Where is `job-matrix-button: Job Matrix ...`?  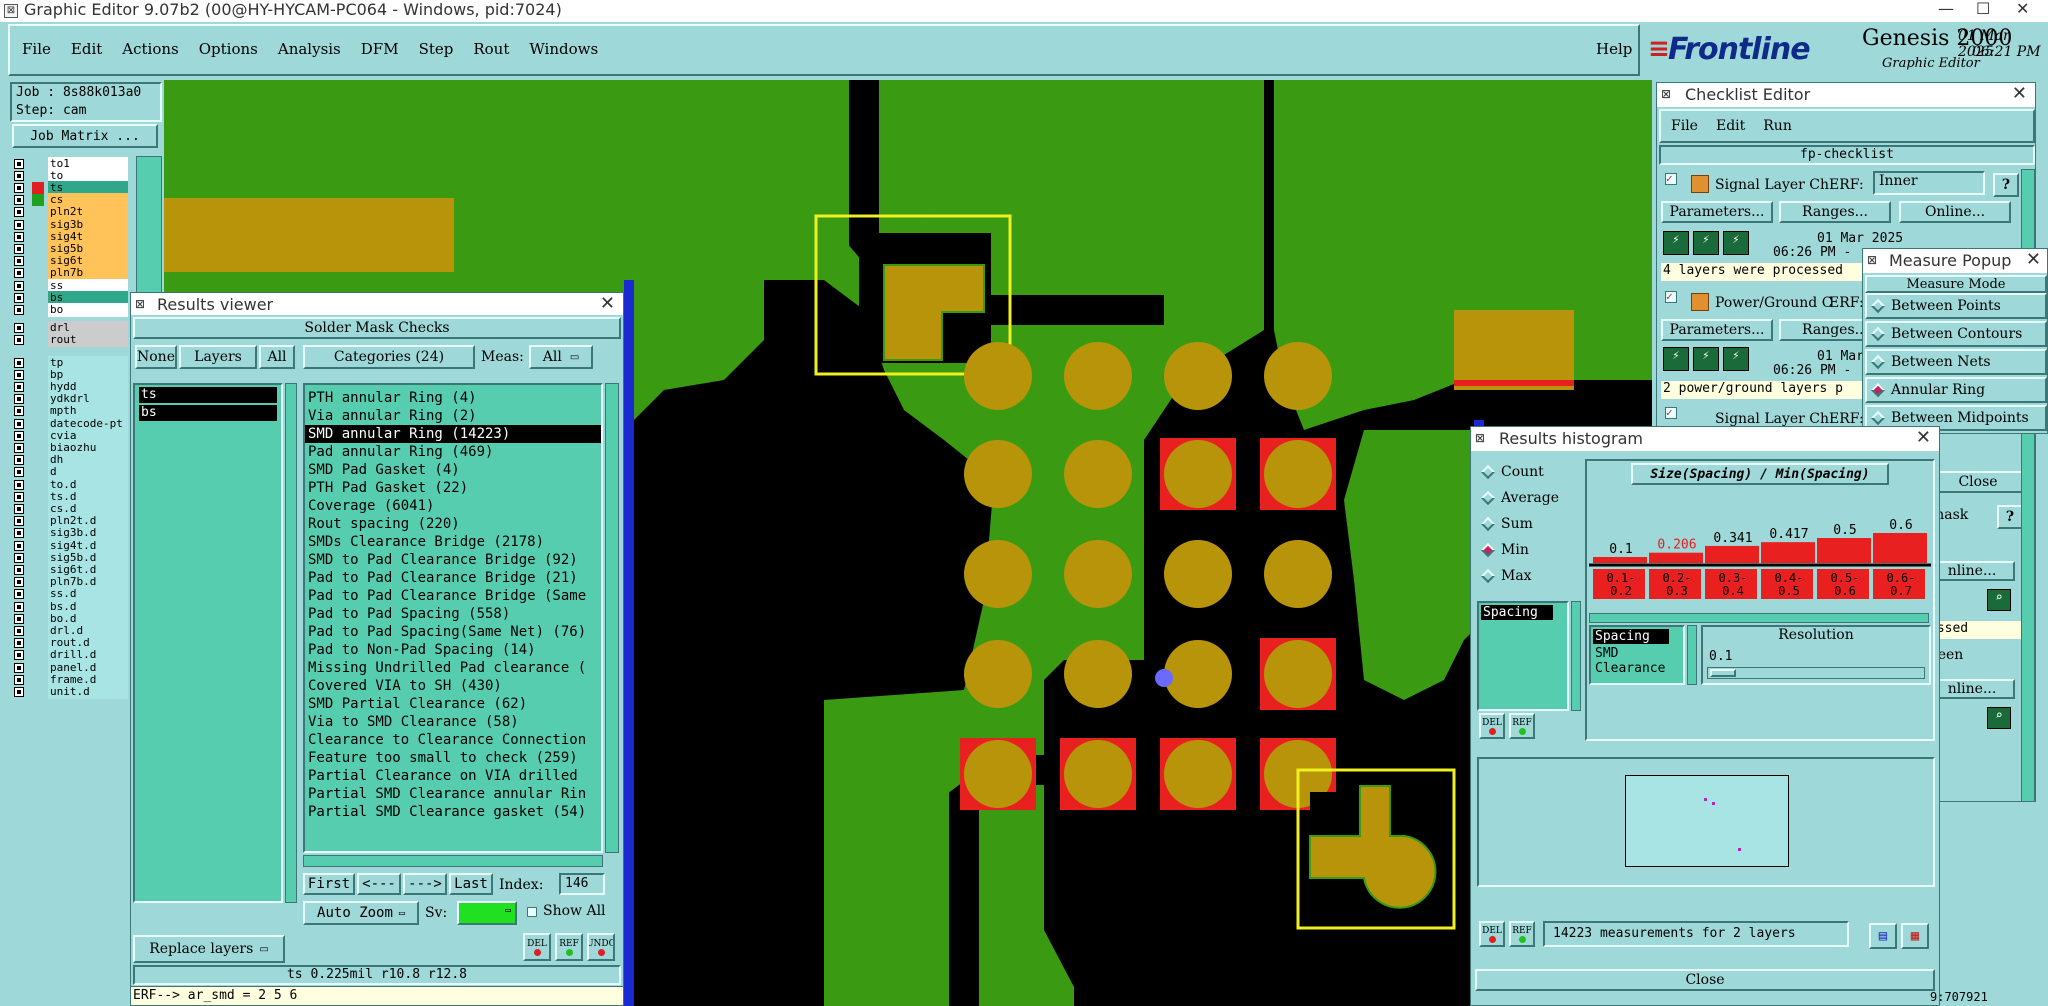 job-matrix-button: Job Matrix ... is located at coordinates (85, 136).